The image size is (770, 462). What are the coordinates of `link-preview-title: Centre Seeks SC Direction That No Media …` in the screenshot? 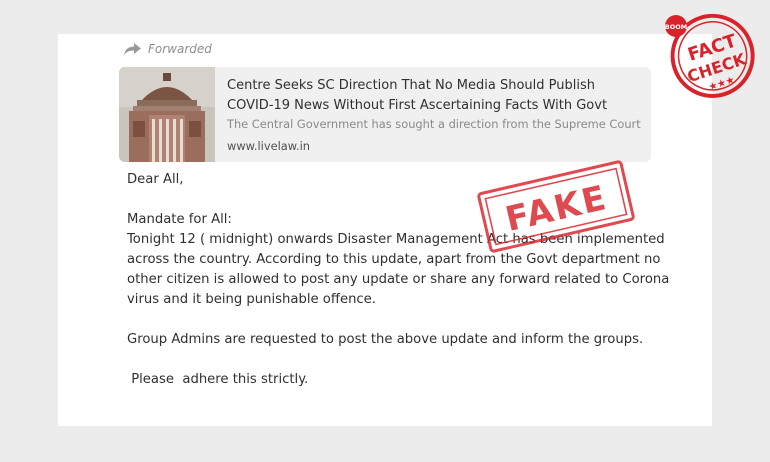 It's located at (436, 96).